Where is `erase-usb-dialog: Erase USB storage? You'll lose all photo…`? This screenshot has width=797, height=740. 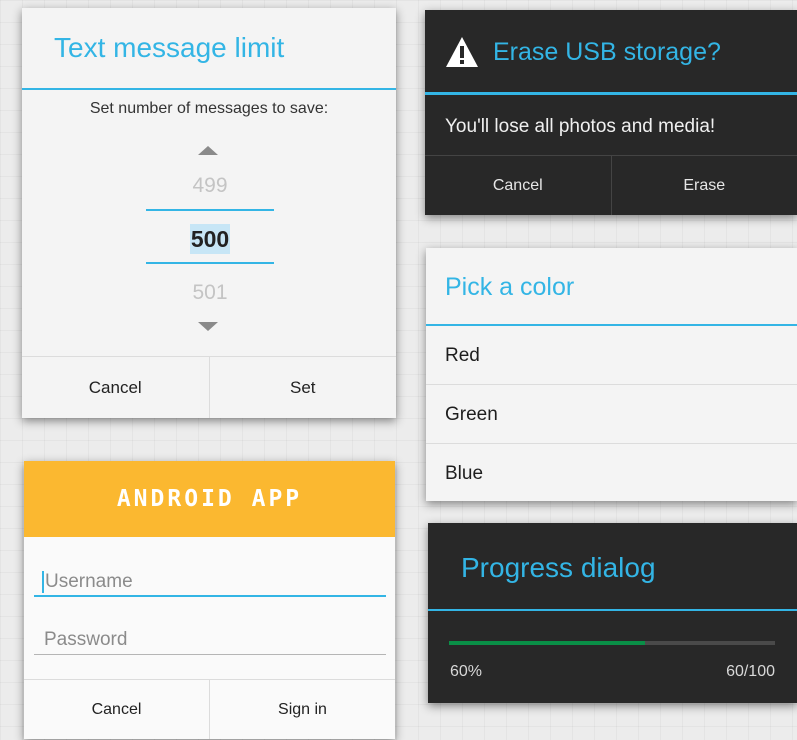 erase-usb-dialog: Erase USB storage? You'll lose all photo… is located at coordinates (611, 112).